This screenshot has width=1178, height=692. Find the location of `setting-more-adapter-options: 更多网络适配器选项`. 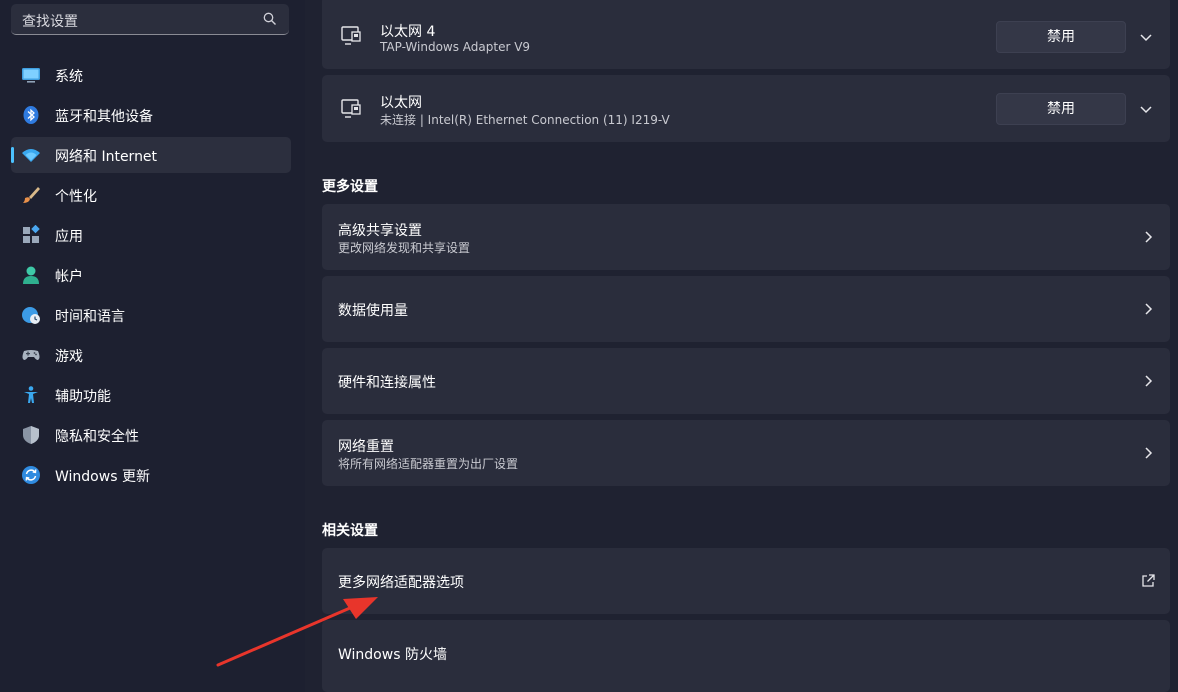

setting-more-adapter-options: 更多网络适配器选项 is located at coordinates (746, 581).